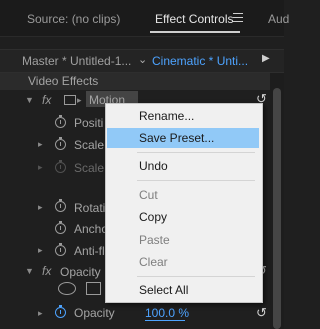  Describe the element at coordinates (142, 59) in the screenshot. I see `chevron-down-icon: ⌄` at that location.